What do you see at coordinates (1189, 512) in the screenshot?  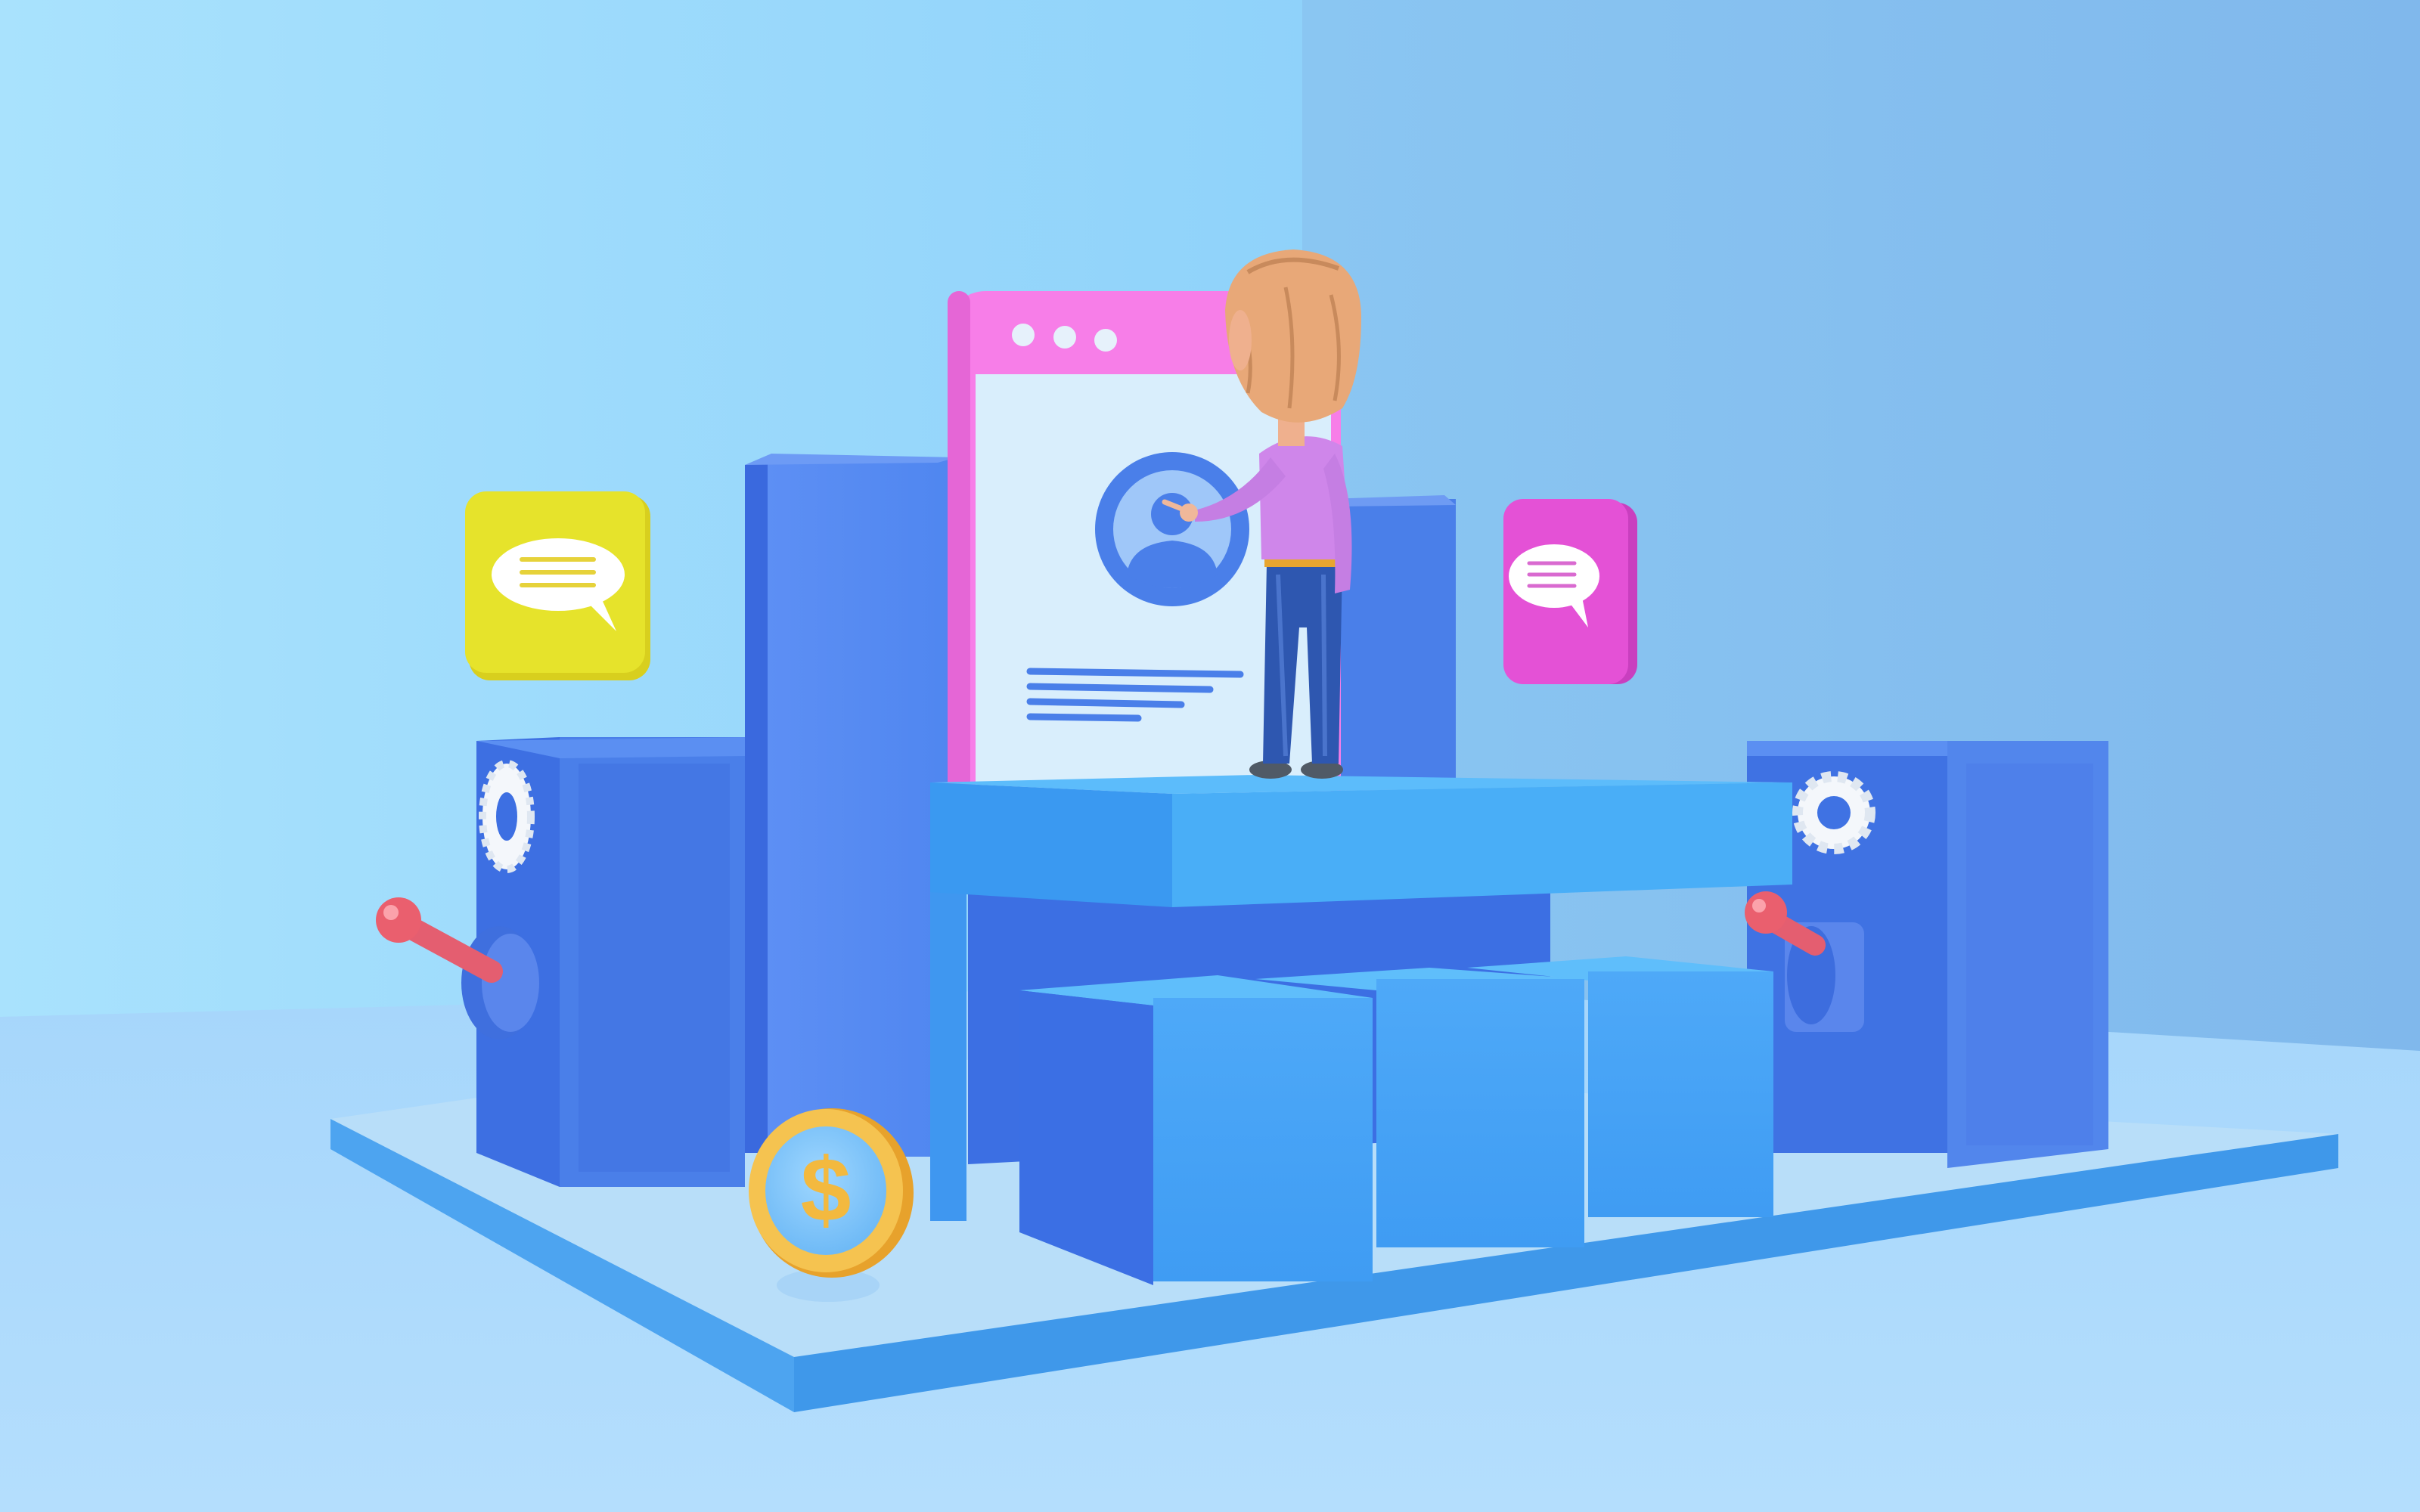 I see `hand` at bounding box center [1189, 512].